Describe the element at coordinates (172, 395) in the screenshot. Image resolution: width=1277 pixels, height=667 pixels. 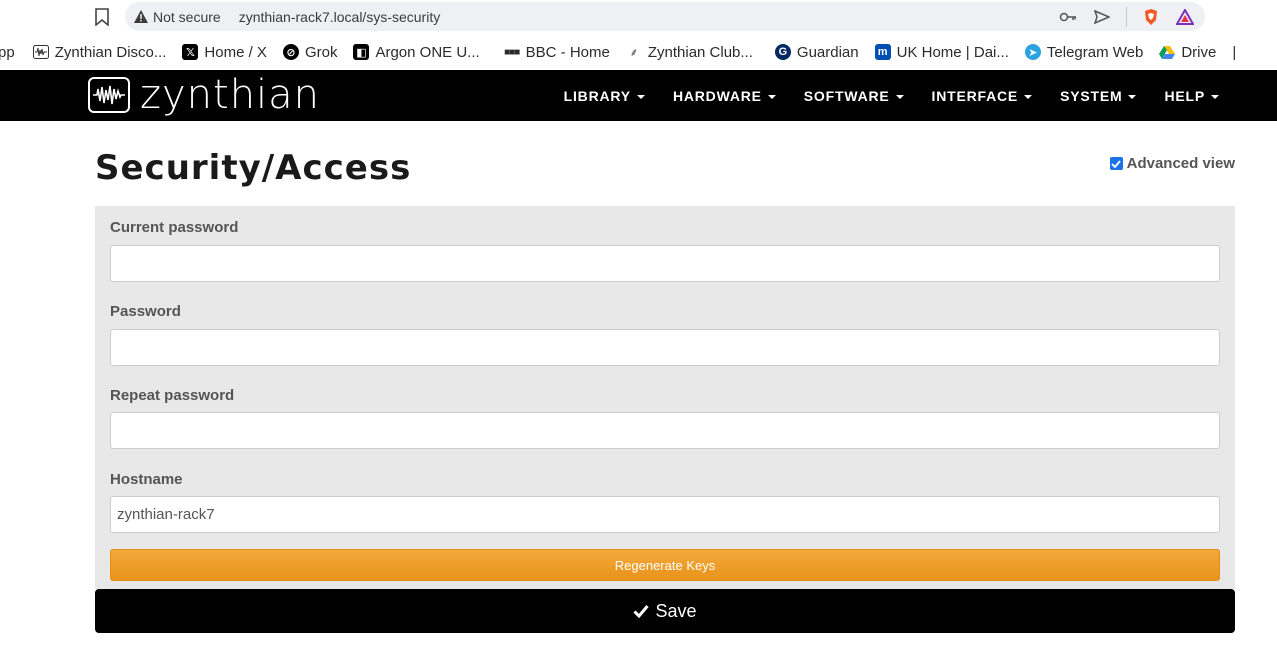
I see `repeat-password-label: Repeat password` at that location.